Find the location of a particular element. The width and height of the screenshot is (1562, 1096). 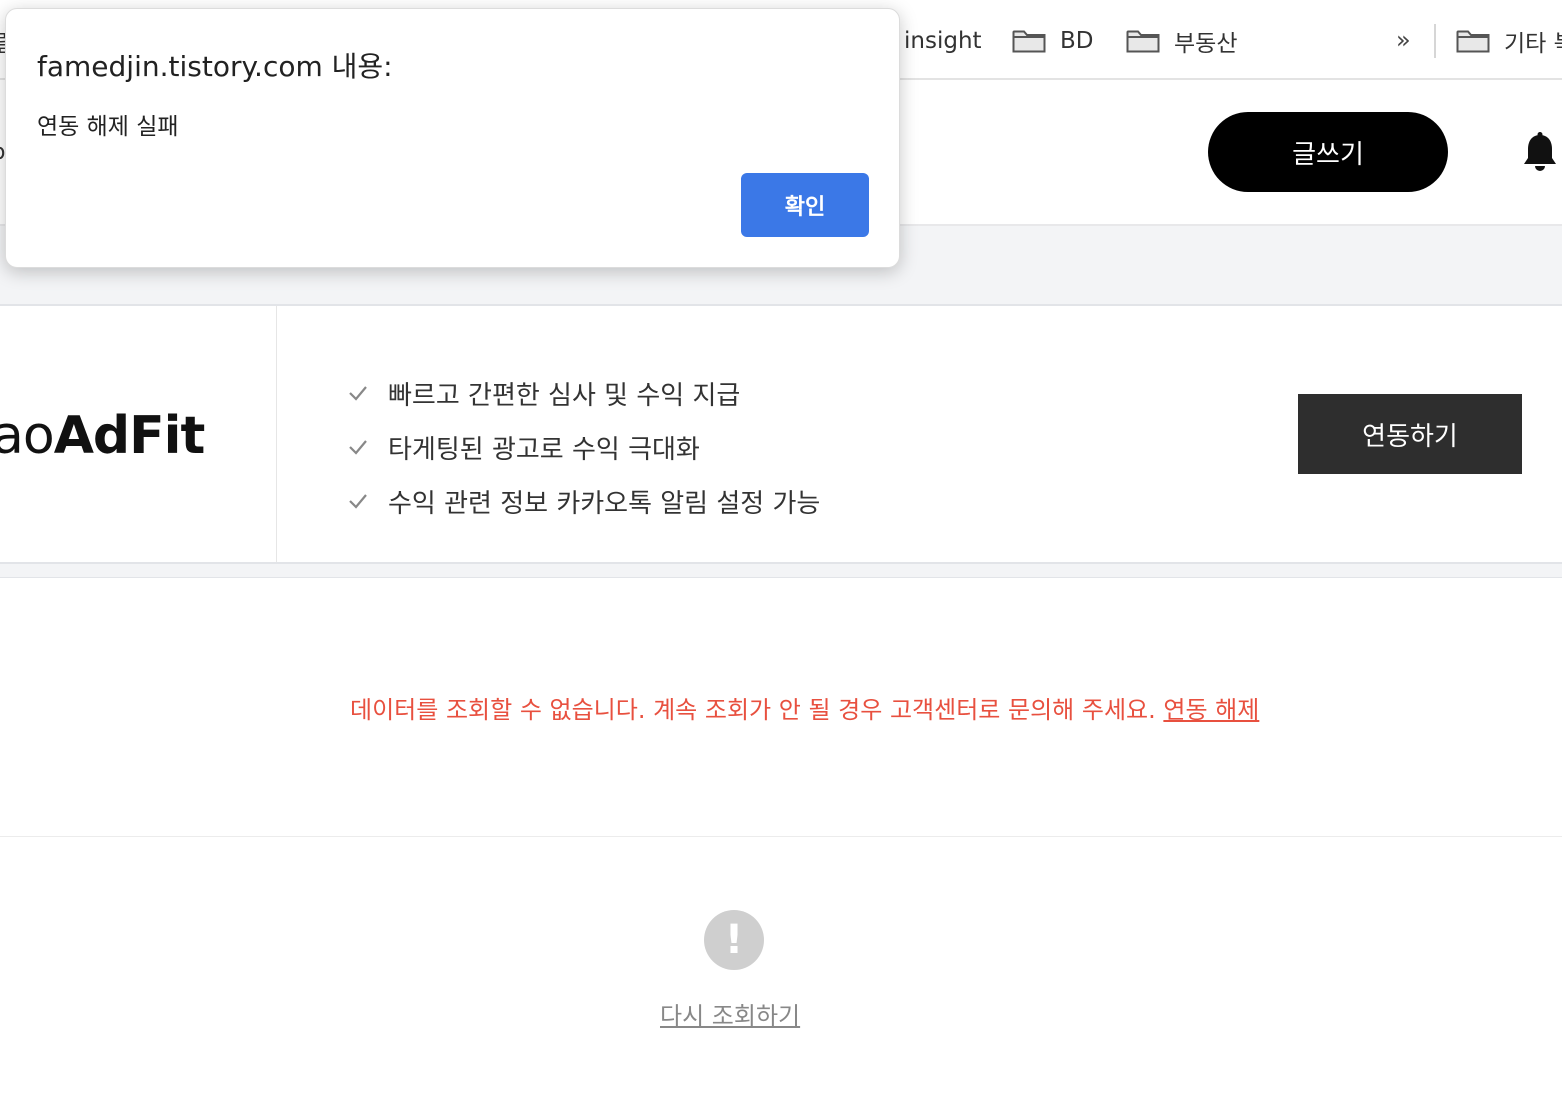

list-item: 빠르고 간편한 심사 및 수익 지급 is located at coordinates (584, 393).